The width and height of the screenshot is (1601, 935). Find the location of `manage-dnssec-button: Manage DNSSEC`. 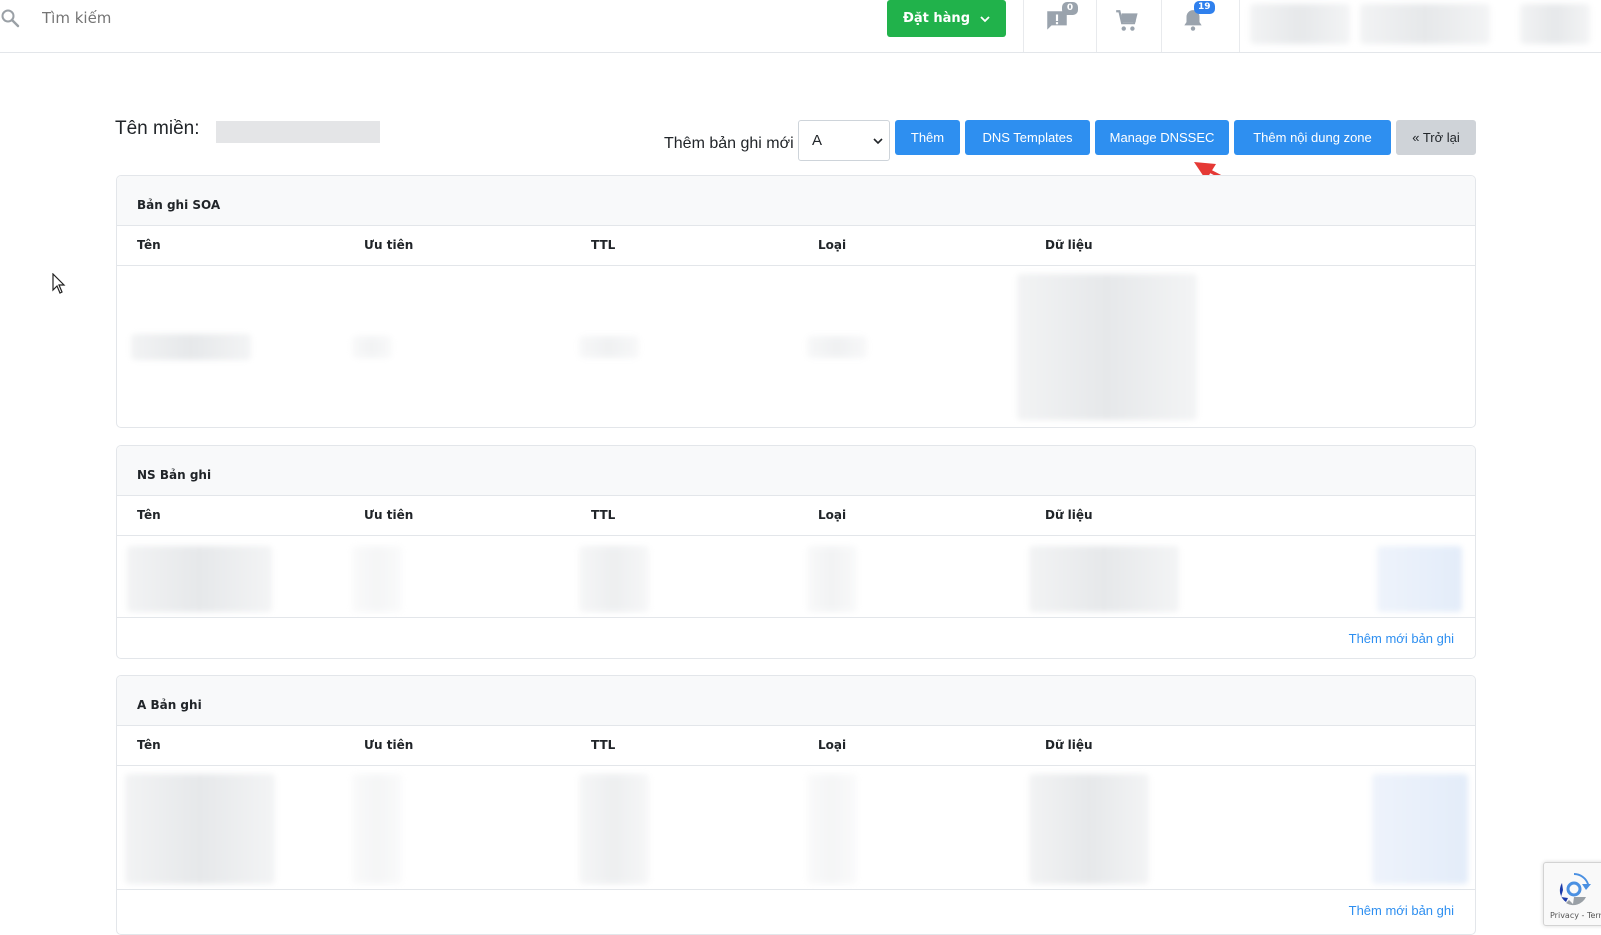

manage-dnssec-button: Manage DNSSEC is located at coordinates (1162, 137).